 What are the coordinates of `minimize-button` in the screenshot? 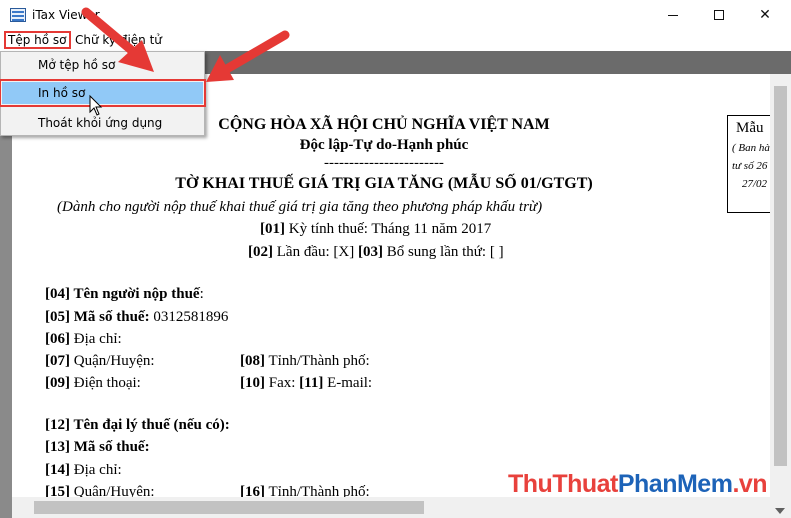 It's located at (673, 15).